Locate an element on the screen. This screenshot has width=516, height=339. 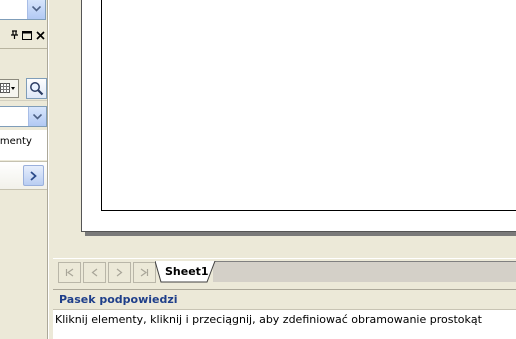
tab-sheet1: Sheet1 is located at coordinates (189, 272).